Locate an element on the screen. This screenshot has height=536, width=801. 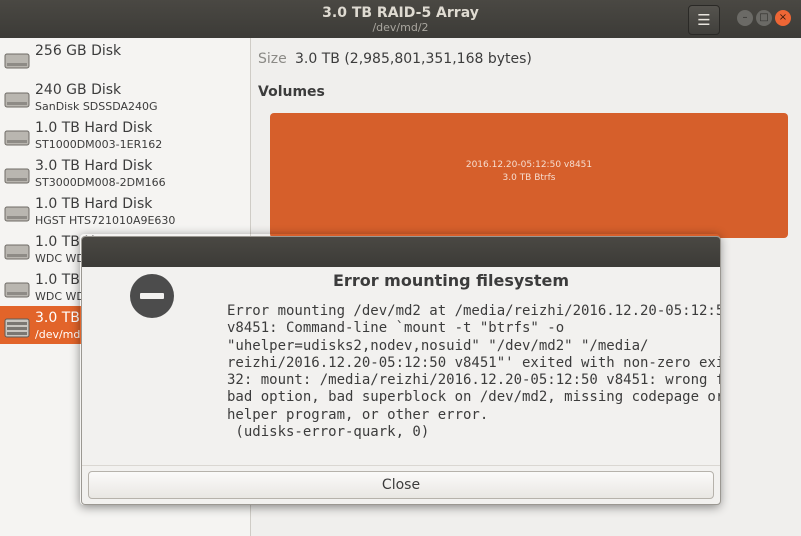
sidebar-item-drive: 3.0 TB Hard Disk ST3000DM008-2DM166 is located at coordinates (125, 173).